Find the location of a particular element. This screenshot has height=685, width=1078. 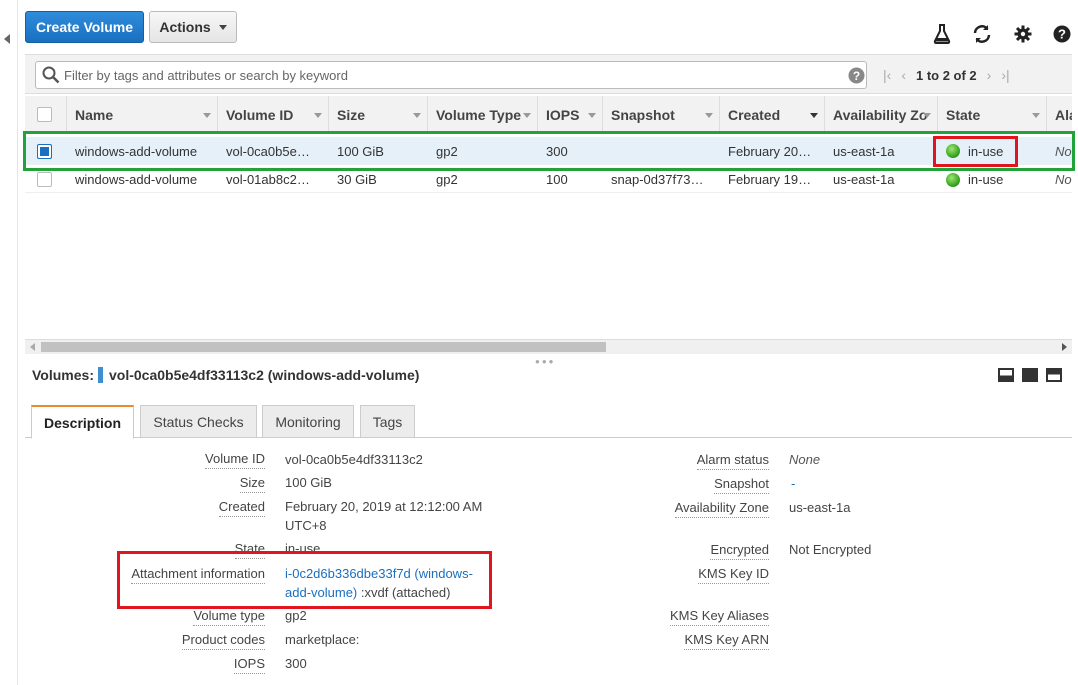

value-snapshot: - is located at coordinates (793, 483).